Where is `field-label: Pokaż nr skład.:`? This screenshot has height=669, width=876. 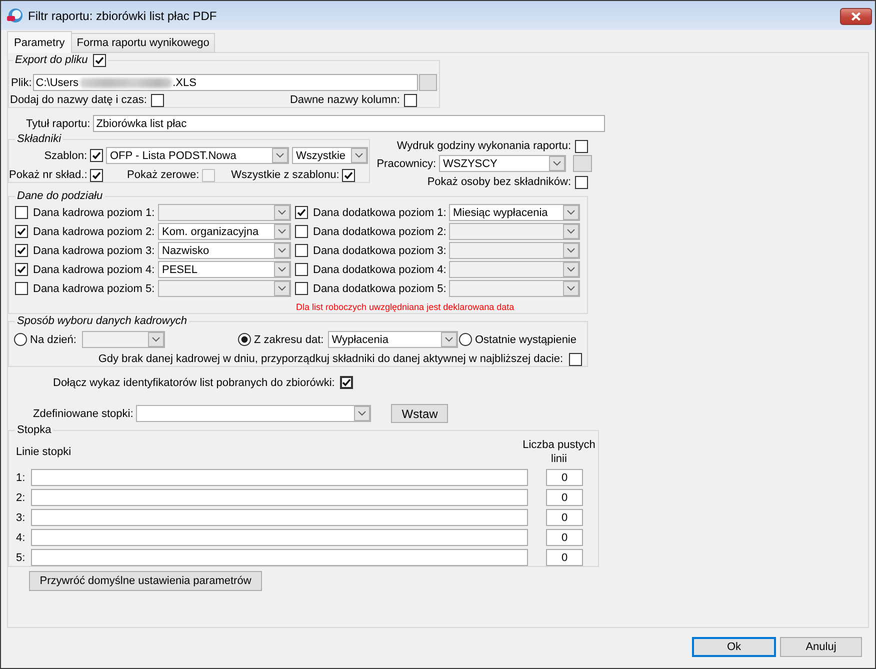
field-label: Pokaż nr skład.: is located at coordinates (48, 175).